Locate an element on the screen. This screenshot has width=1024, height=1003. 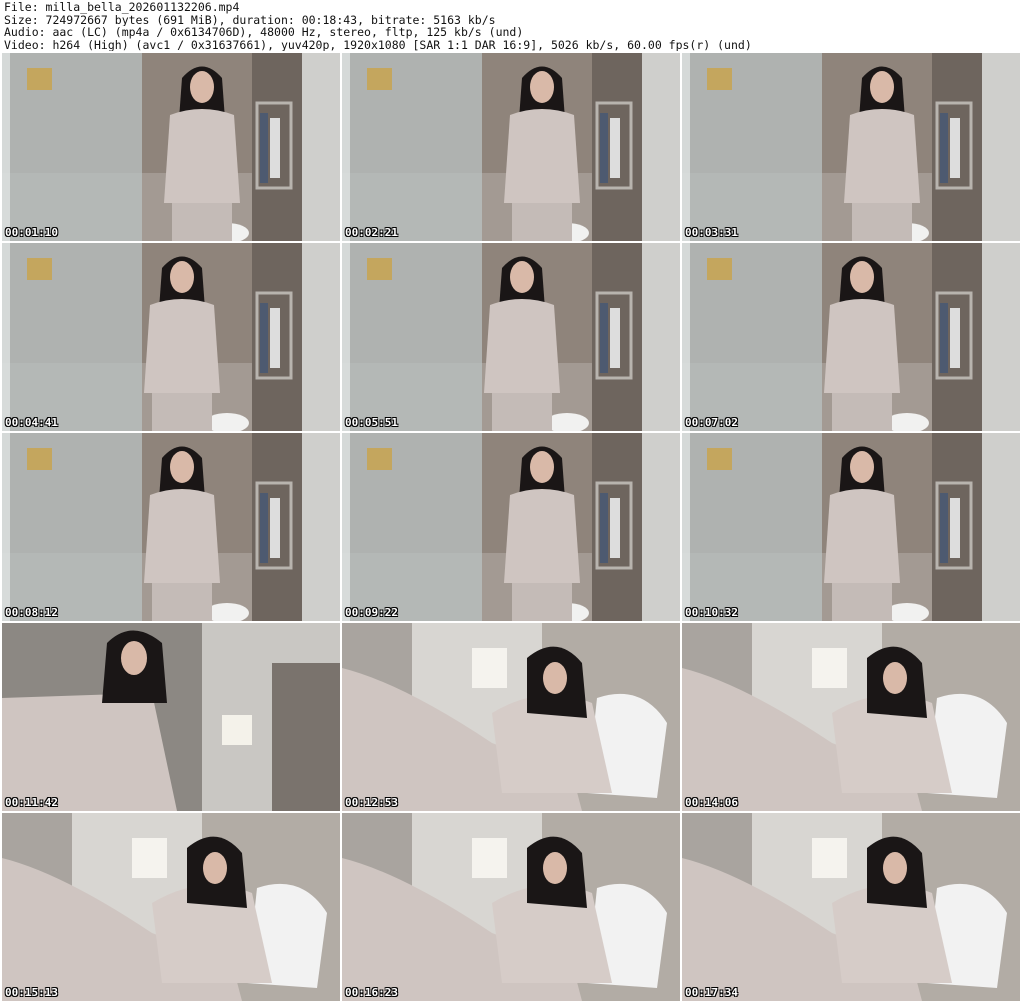
thumbnail-timestamp: 00:10:32 is located at coordinates (711, 612).